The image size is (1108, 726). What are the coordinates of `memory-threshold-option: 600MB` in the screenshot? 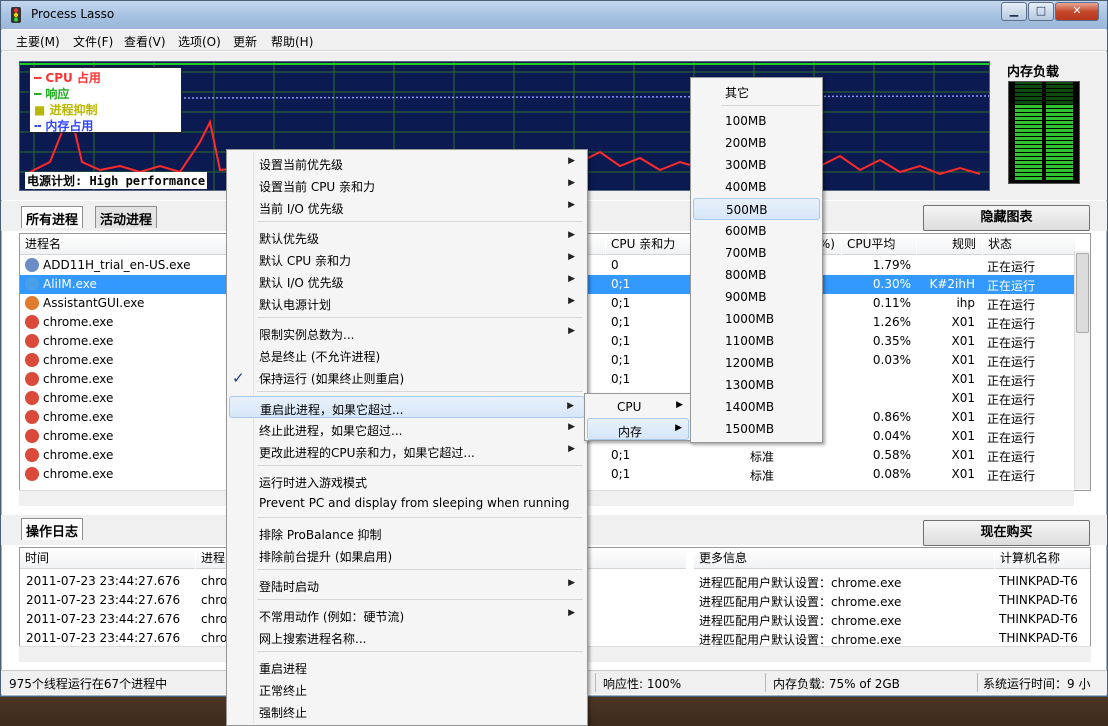 It's located at (756, 231).